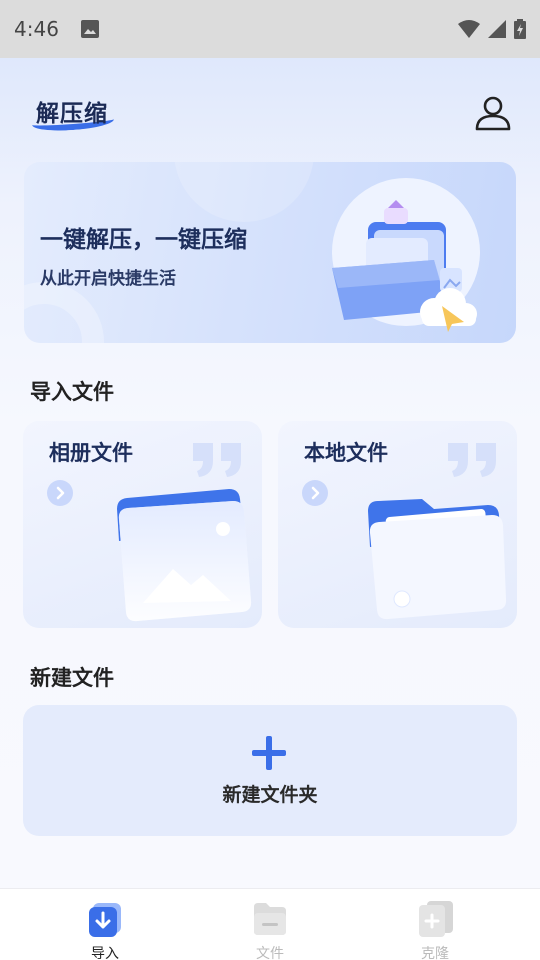 The width and height of the screenshot is (540, 960). What do you see at coordinates (436, 919) in the screenshot?
I see `clone-icon` at bounding box center [436, 919].